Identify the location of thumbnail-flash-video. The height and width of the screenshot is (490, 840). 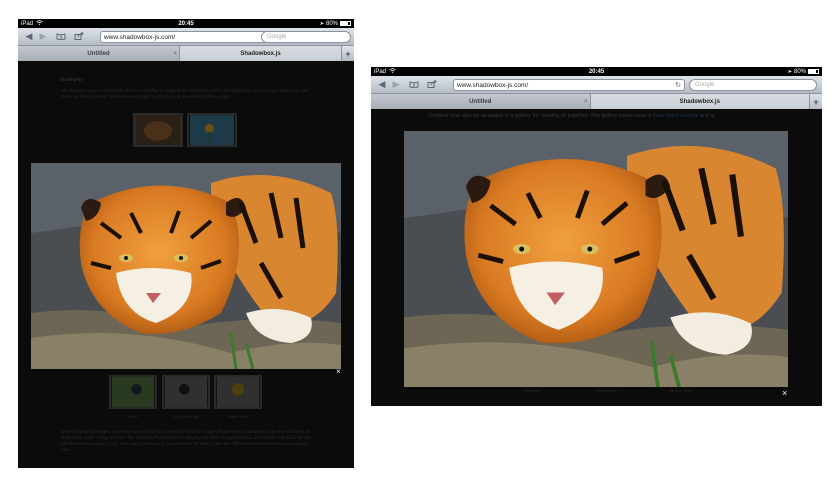
(238, 392).